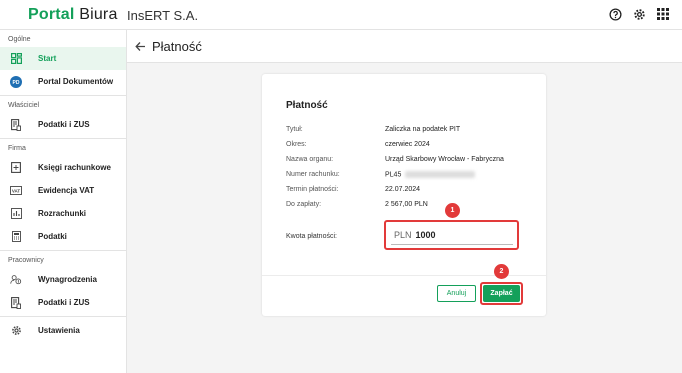 The height and width of the screenshot is (373, 682). Describe the element at coordinates (310, 159) in the screenshot. I see `field-label-nazwa-organu: Nazwa organu:` at that location.